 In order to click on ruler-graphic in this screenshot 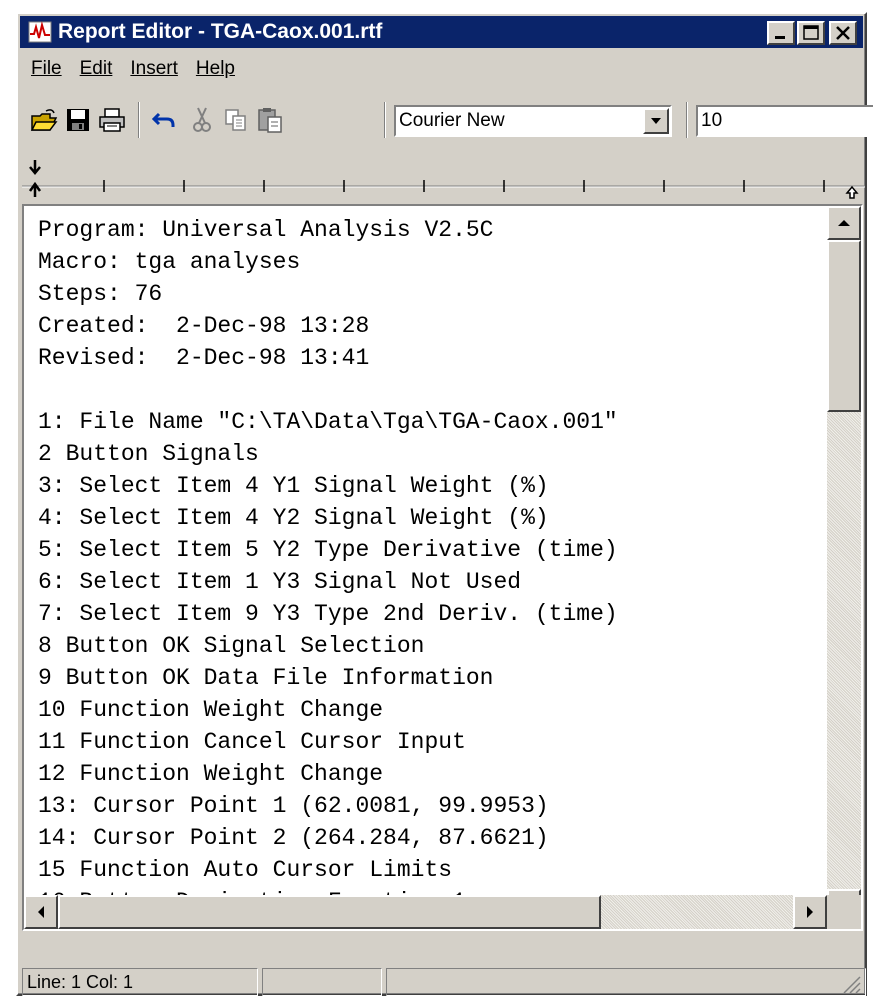, I will do `click(443, 186)`.